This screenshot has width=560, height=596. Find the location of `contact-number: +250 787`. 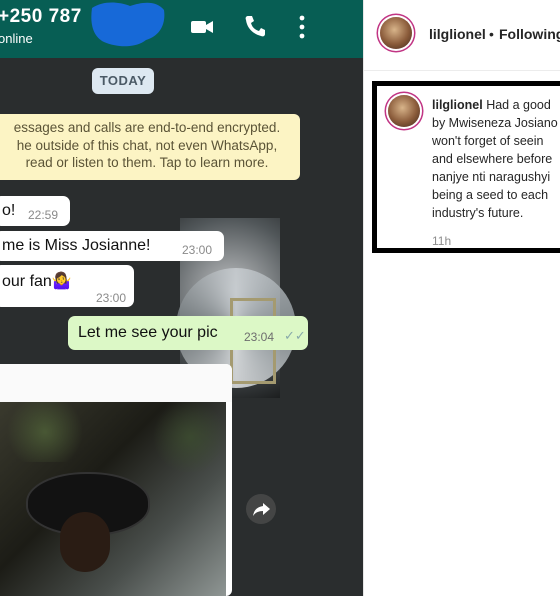

contact-number: +250 787 is located at coordinates (41, 17).